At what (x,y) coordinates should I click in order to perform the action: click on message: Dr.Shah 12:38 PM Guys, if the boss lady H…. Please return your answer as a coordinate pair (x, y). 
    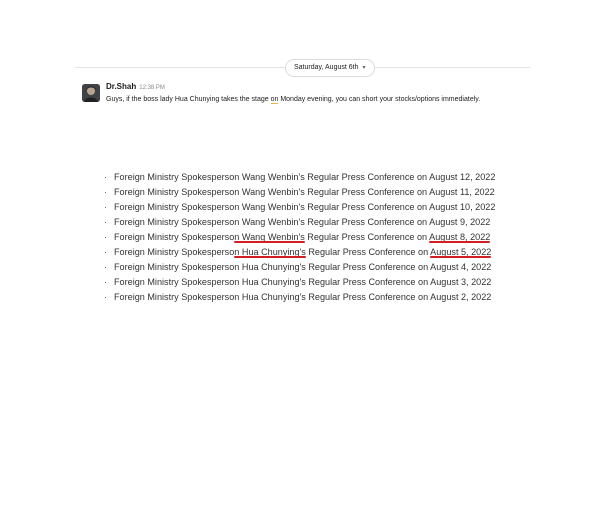
    Looking at the image, I should click on (326, 93).